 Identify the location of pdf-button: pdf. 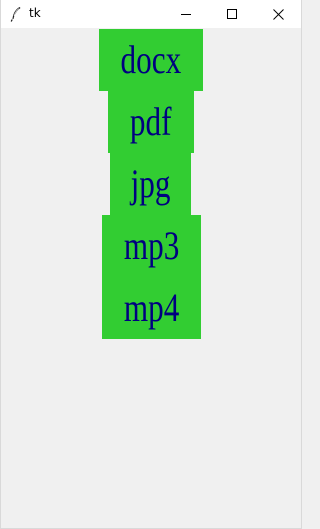
(151, 122).